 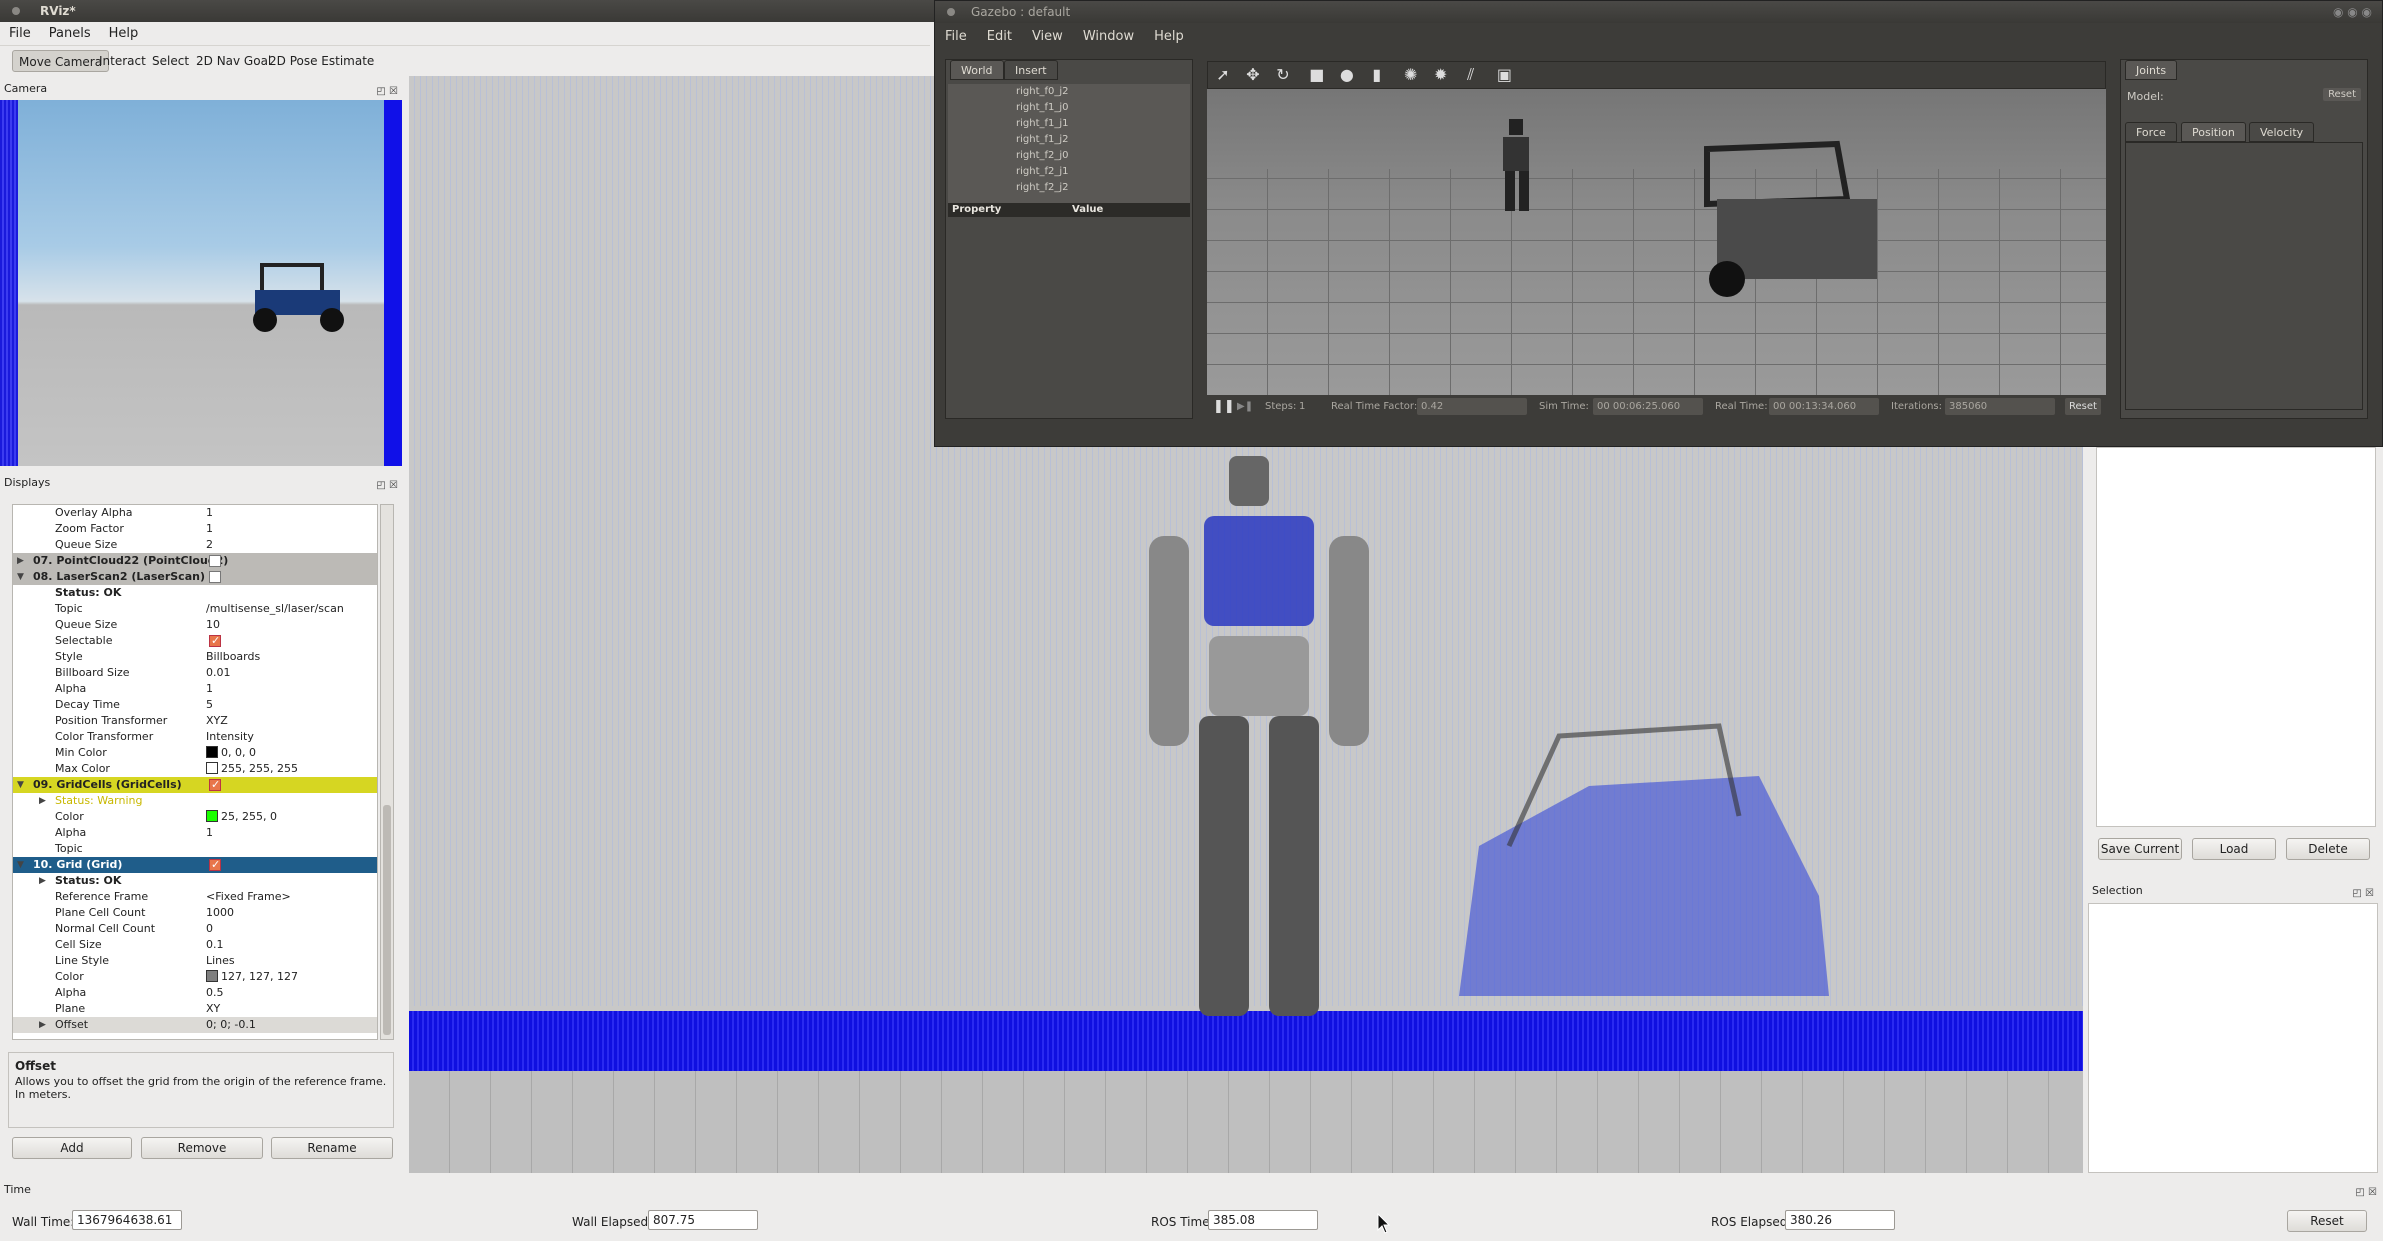 I want to click on property-row: Line Style Lines, so click(x=195, y=961).